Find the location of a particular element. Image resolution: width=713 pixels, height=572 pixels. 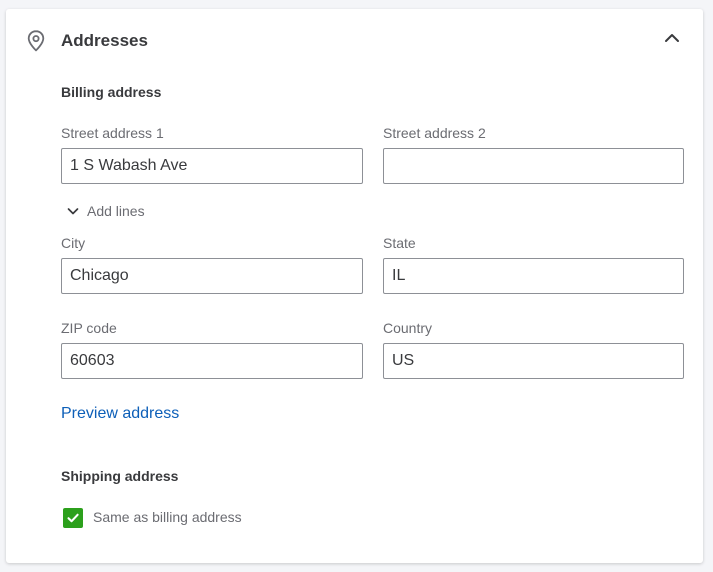

shipping-address-heading: Shipping address is located at coordinates (120, 476).